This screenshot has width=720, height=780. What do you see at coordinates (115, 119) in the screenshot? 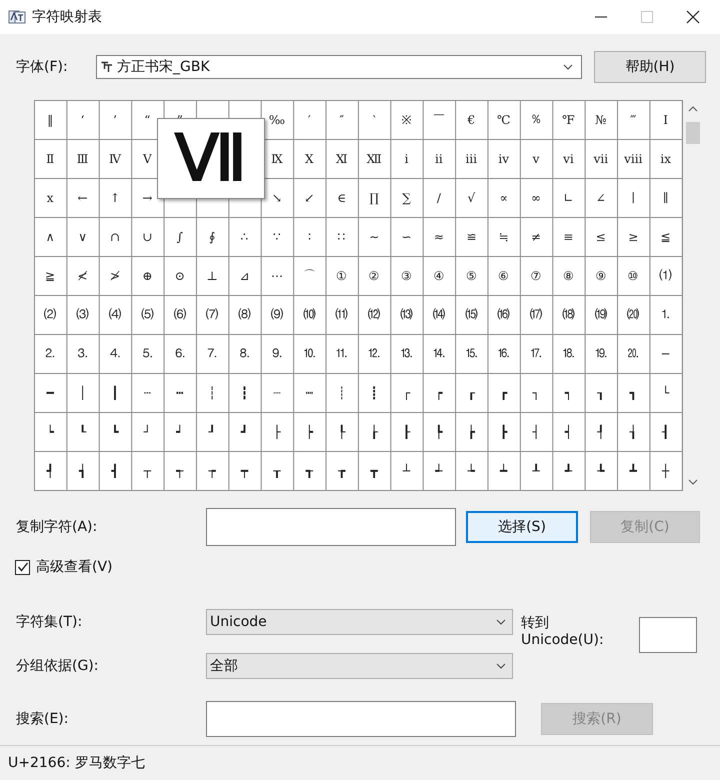
I see `character-cell: ’` at bounding box center [115, 119].